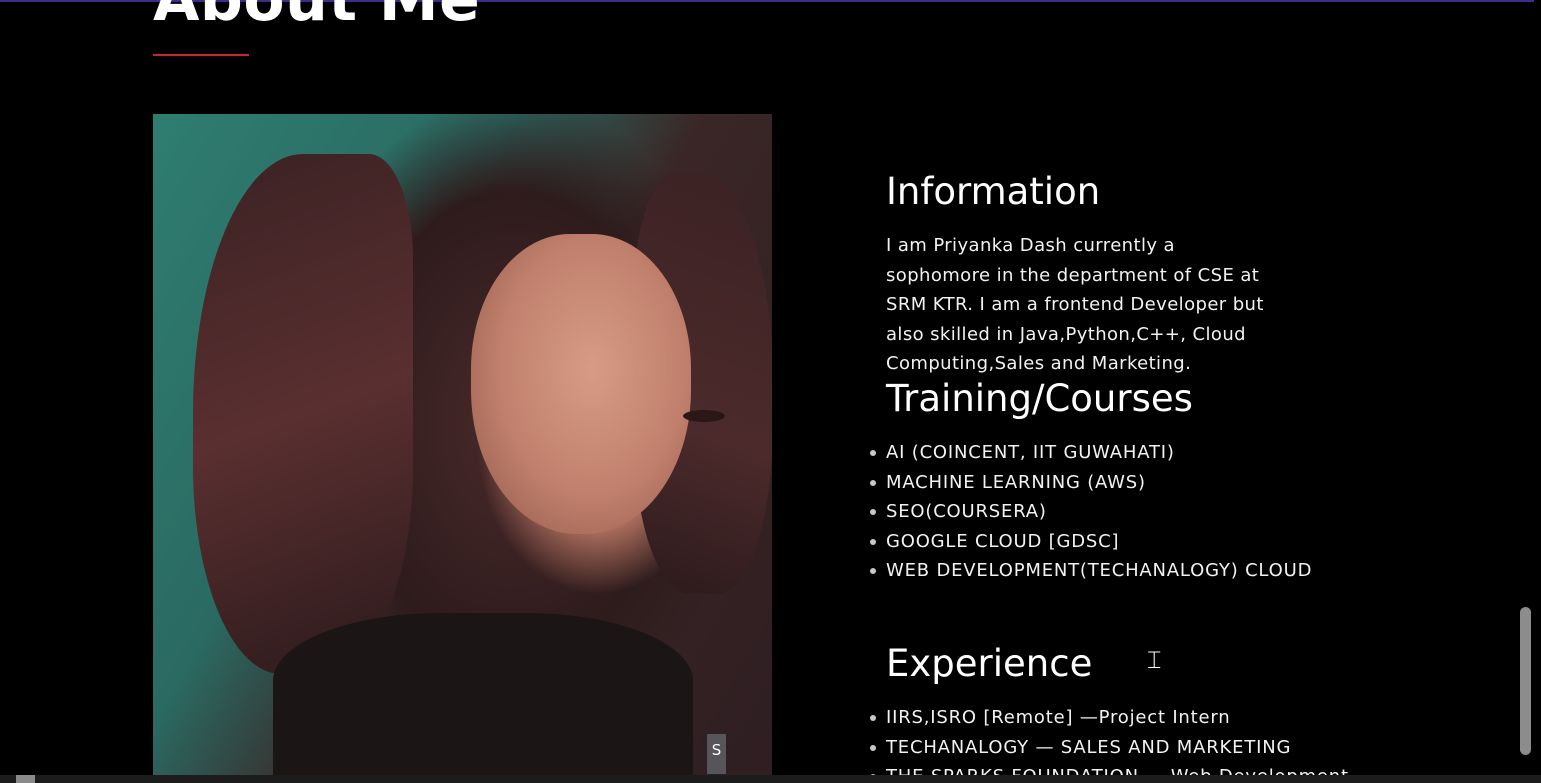 Image resolution: width=1541 pixels, height=783 pixels. I want to click on training-item: MACHINE LEARNING (AWS), so click(1091, 483).